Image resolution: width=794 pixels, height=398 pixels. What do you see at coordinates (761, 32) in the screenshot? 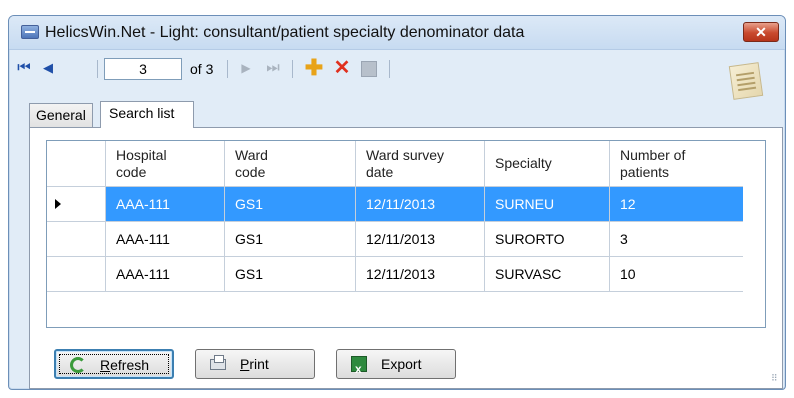
I see `close-button: ✕` at bounding box center [761, 32].